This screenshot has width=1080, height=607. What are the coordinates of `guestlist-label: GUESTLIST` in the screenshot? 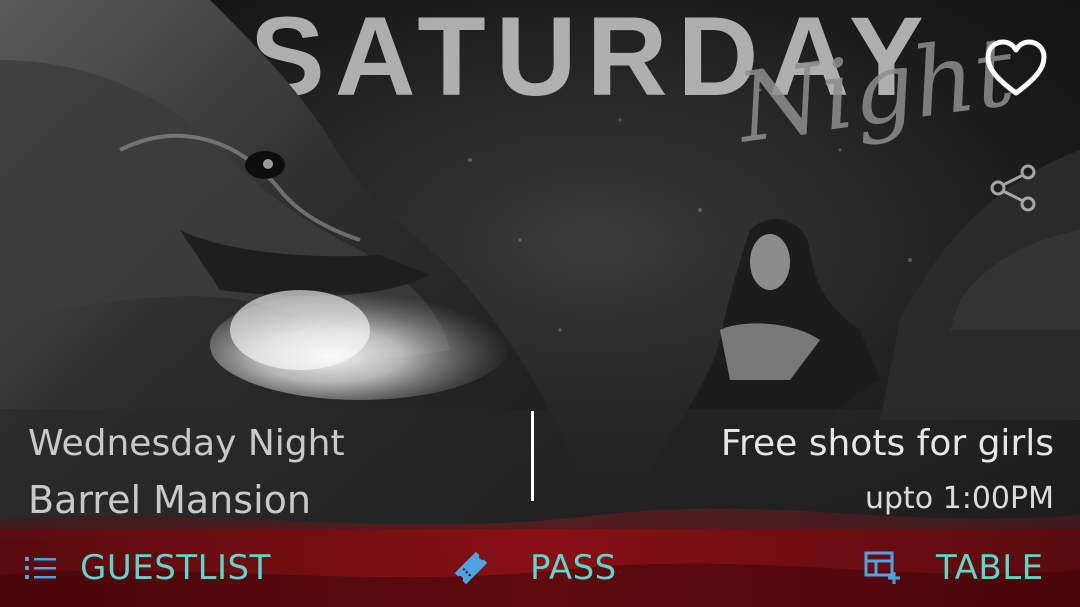 It's located at (175, 568).